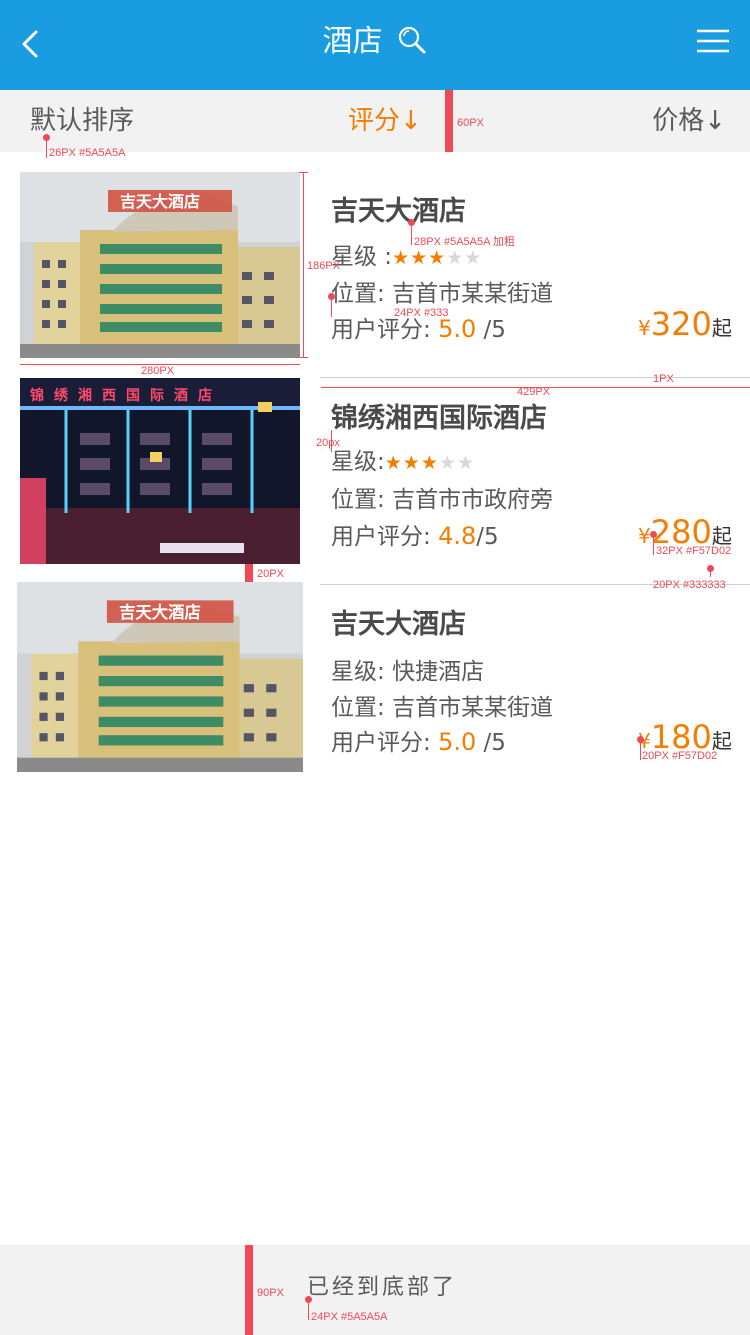 This screenshot has height=1335, width=750. I want to click on hotel-rating-row: 用户评分: 4.8/5, so click(415, 534).